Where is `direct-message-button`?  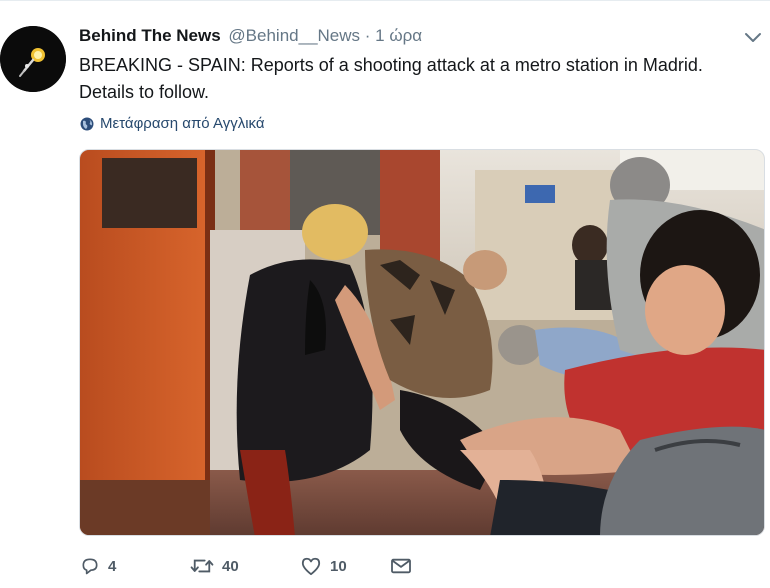 direct-message-button is located at coordinates (401, 566).